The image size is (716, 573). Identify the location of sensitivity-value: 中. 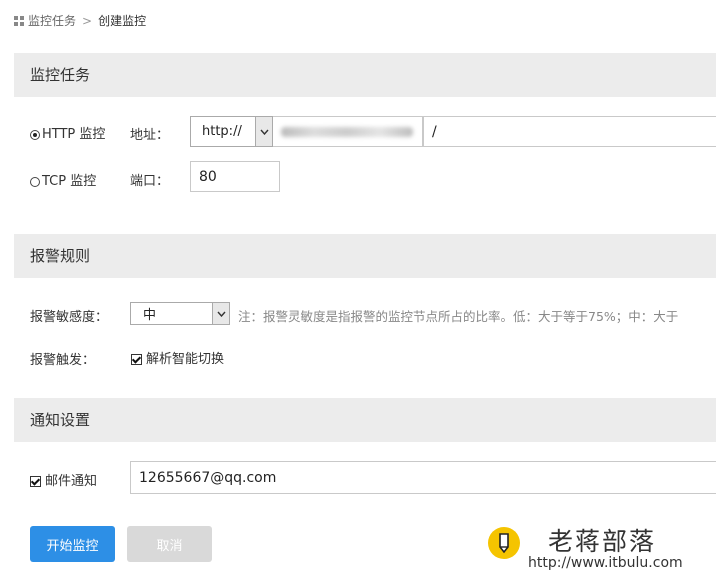
(150, 315).